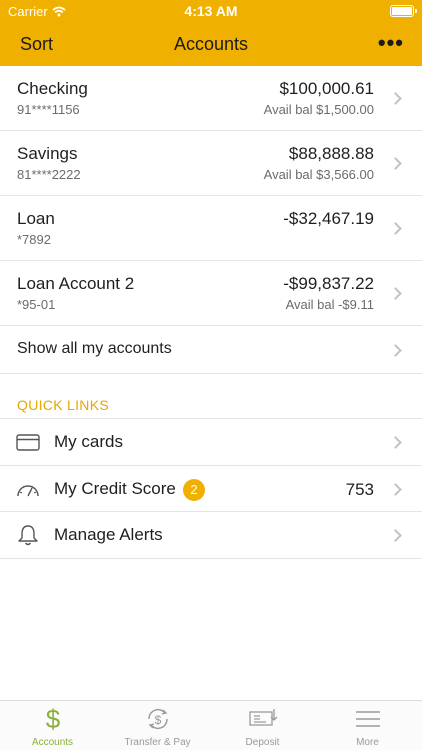  Describe the element at coordinates (391, 43) in the screenshot. I see `more-options-icon: •••` at that location.